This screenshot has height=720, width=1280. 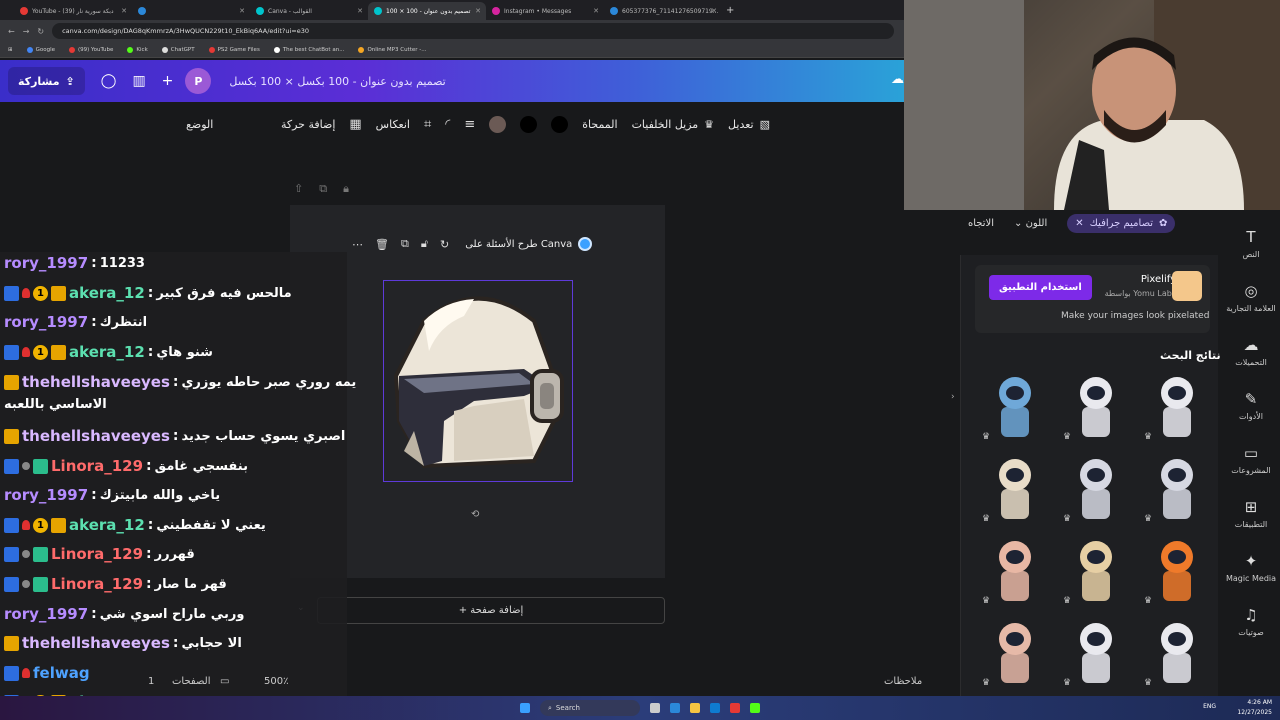 I want to click on sidebar-item: T النص, so click(x=1251, y=243).